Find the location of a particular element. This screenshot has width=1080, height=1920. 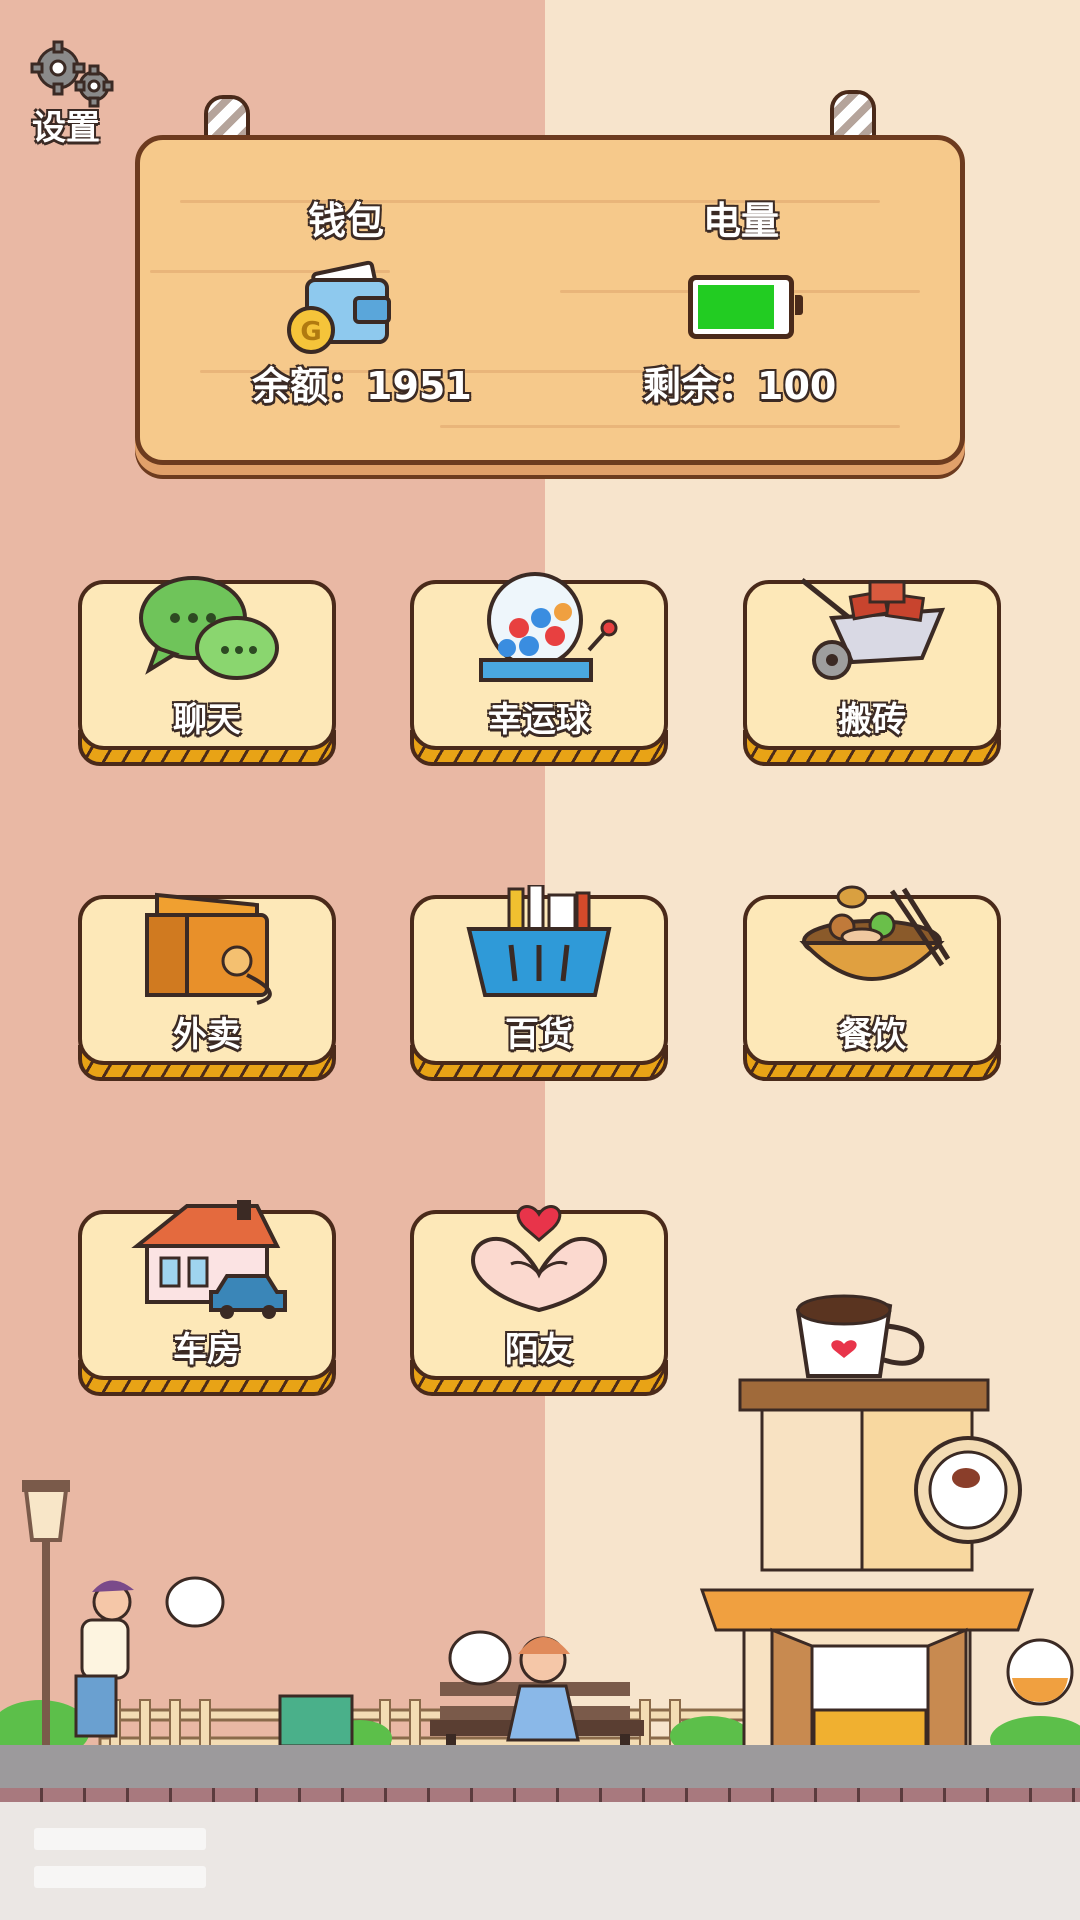

menu-tile-lucky-ball: 幸运球 is located at coordinates (539, 670).